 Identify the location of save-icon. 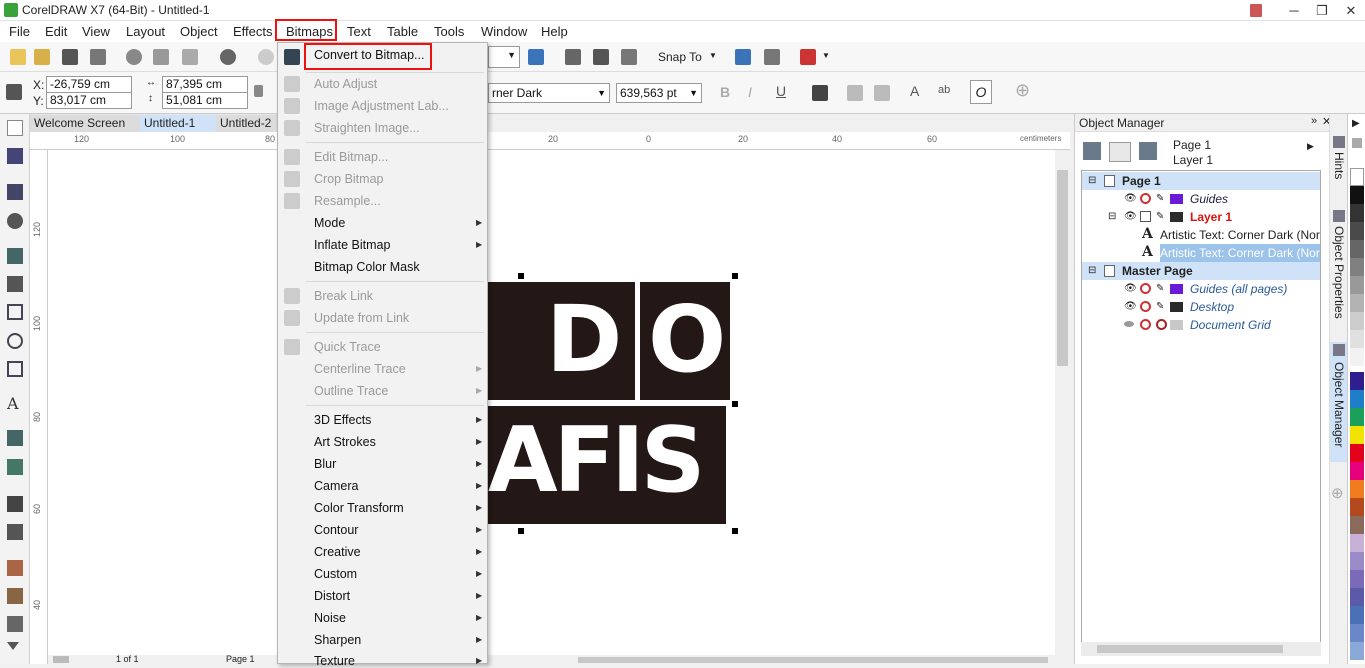
(70, 57).